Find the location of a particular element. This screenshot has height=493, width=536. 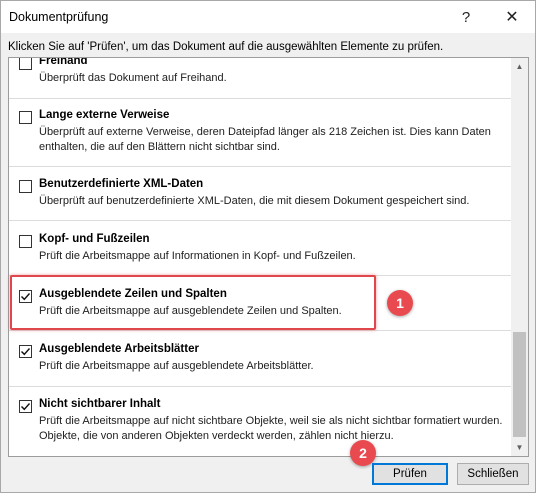

item-title: Lange externe Verweise is located at coordinates (104, 115).